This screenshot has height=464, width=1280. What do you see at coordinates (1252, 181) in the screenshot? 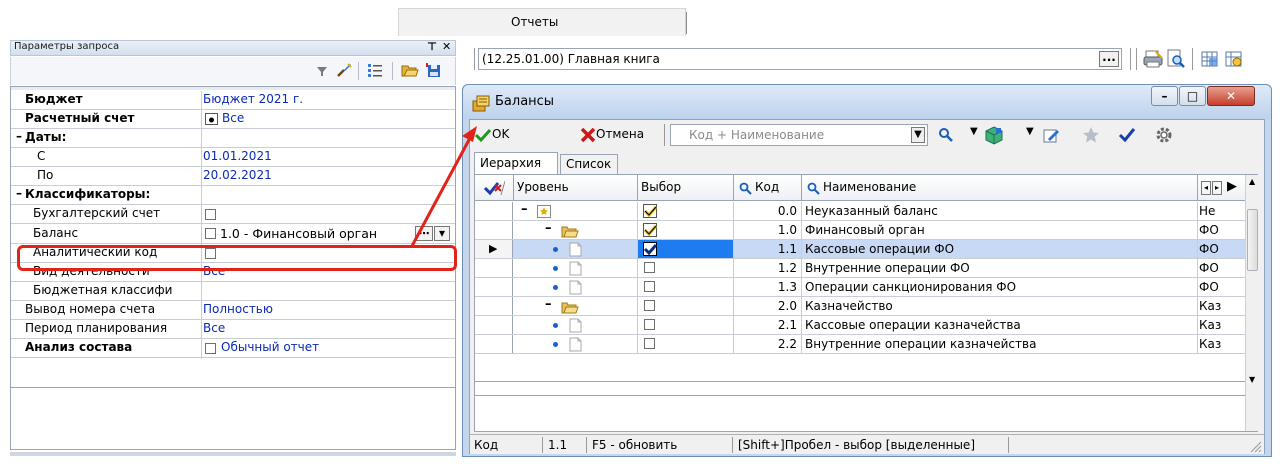
I see `scroll-up-icon: ▲` at bounding box center [1252, 181].